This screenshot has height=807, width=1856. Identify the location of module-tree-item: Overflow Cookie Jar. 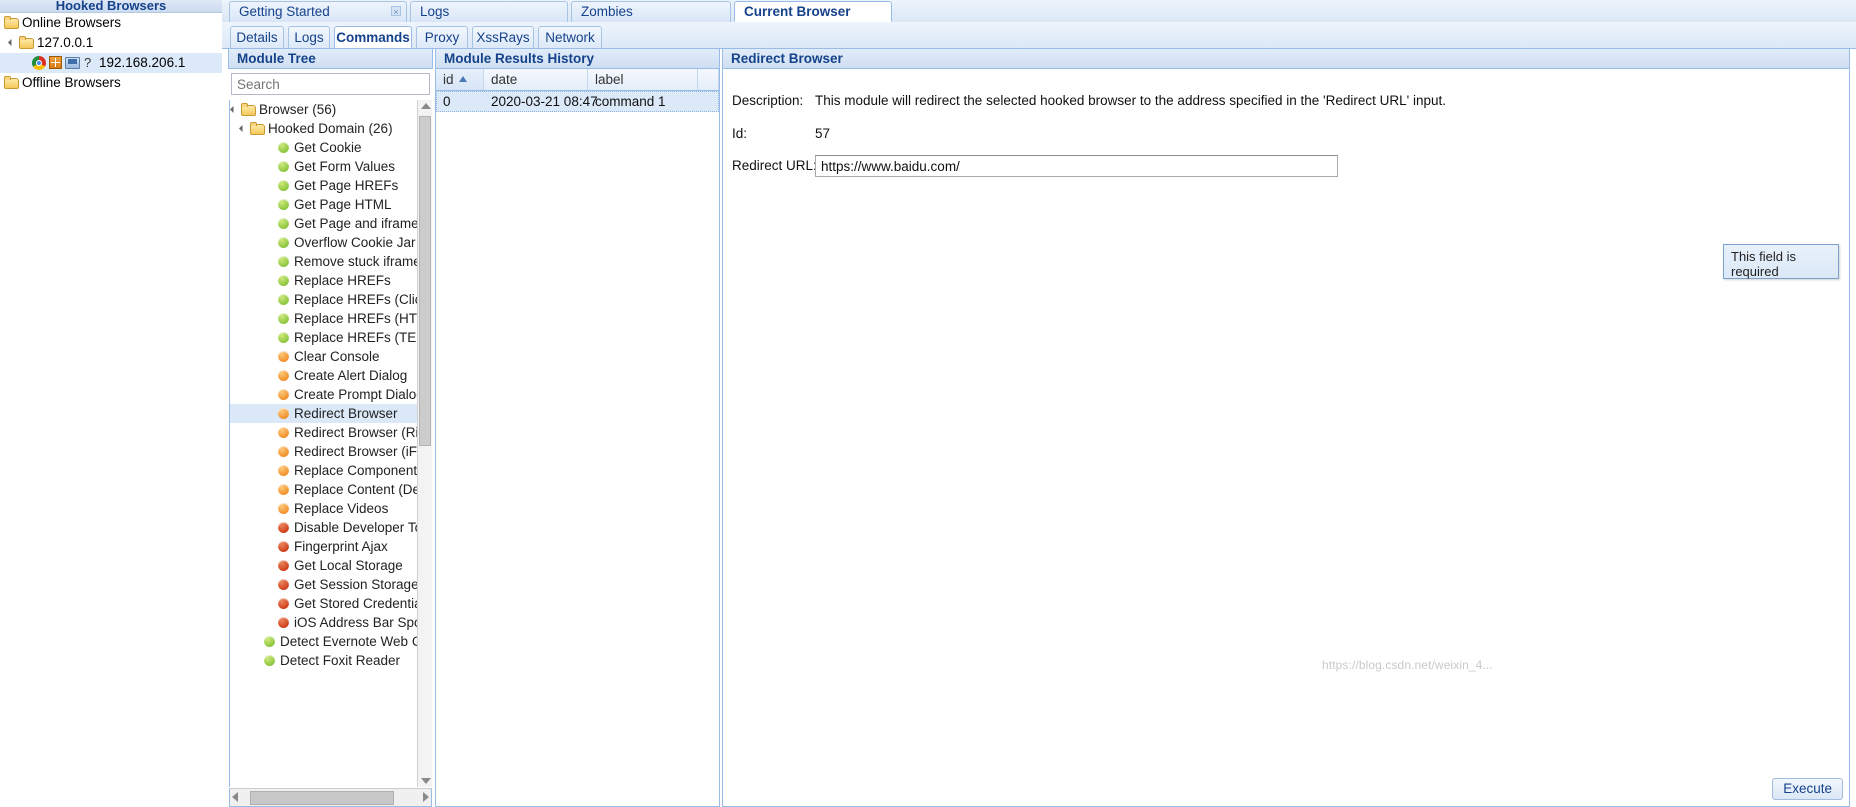
(330, 242).